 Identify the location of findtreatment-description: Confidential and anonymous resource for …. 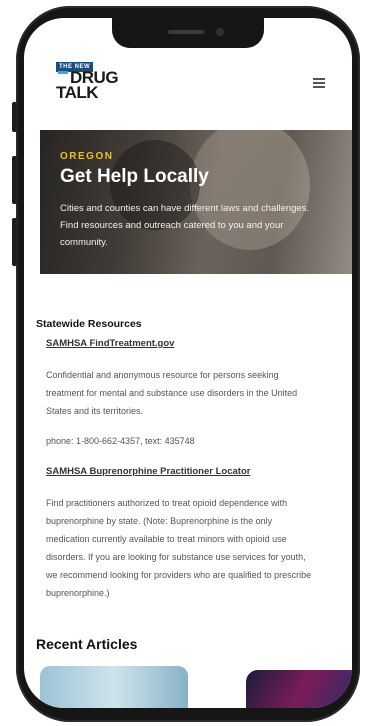
(172, 393).